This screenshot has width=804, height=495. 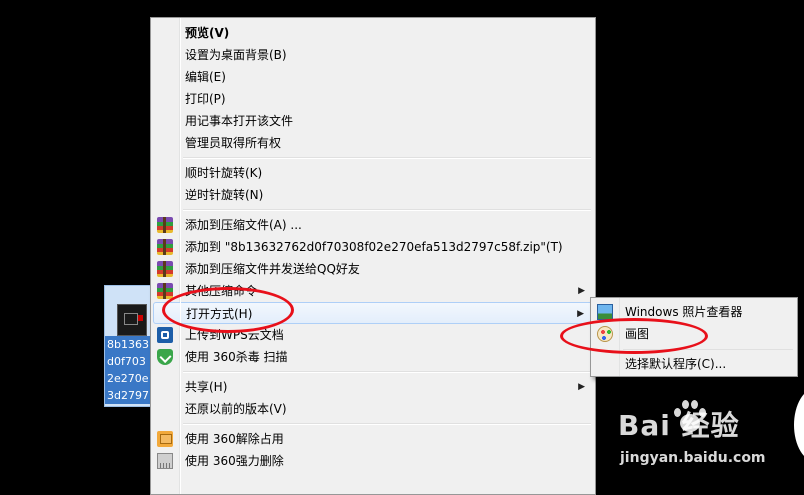 I want to click on menu-item: 设置为桌面背景(B), so click(x=373, y=55).